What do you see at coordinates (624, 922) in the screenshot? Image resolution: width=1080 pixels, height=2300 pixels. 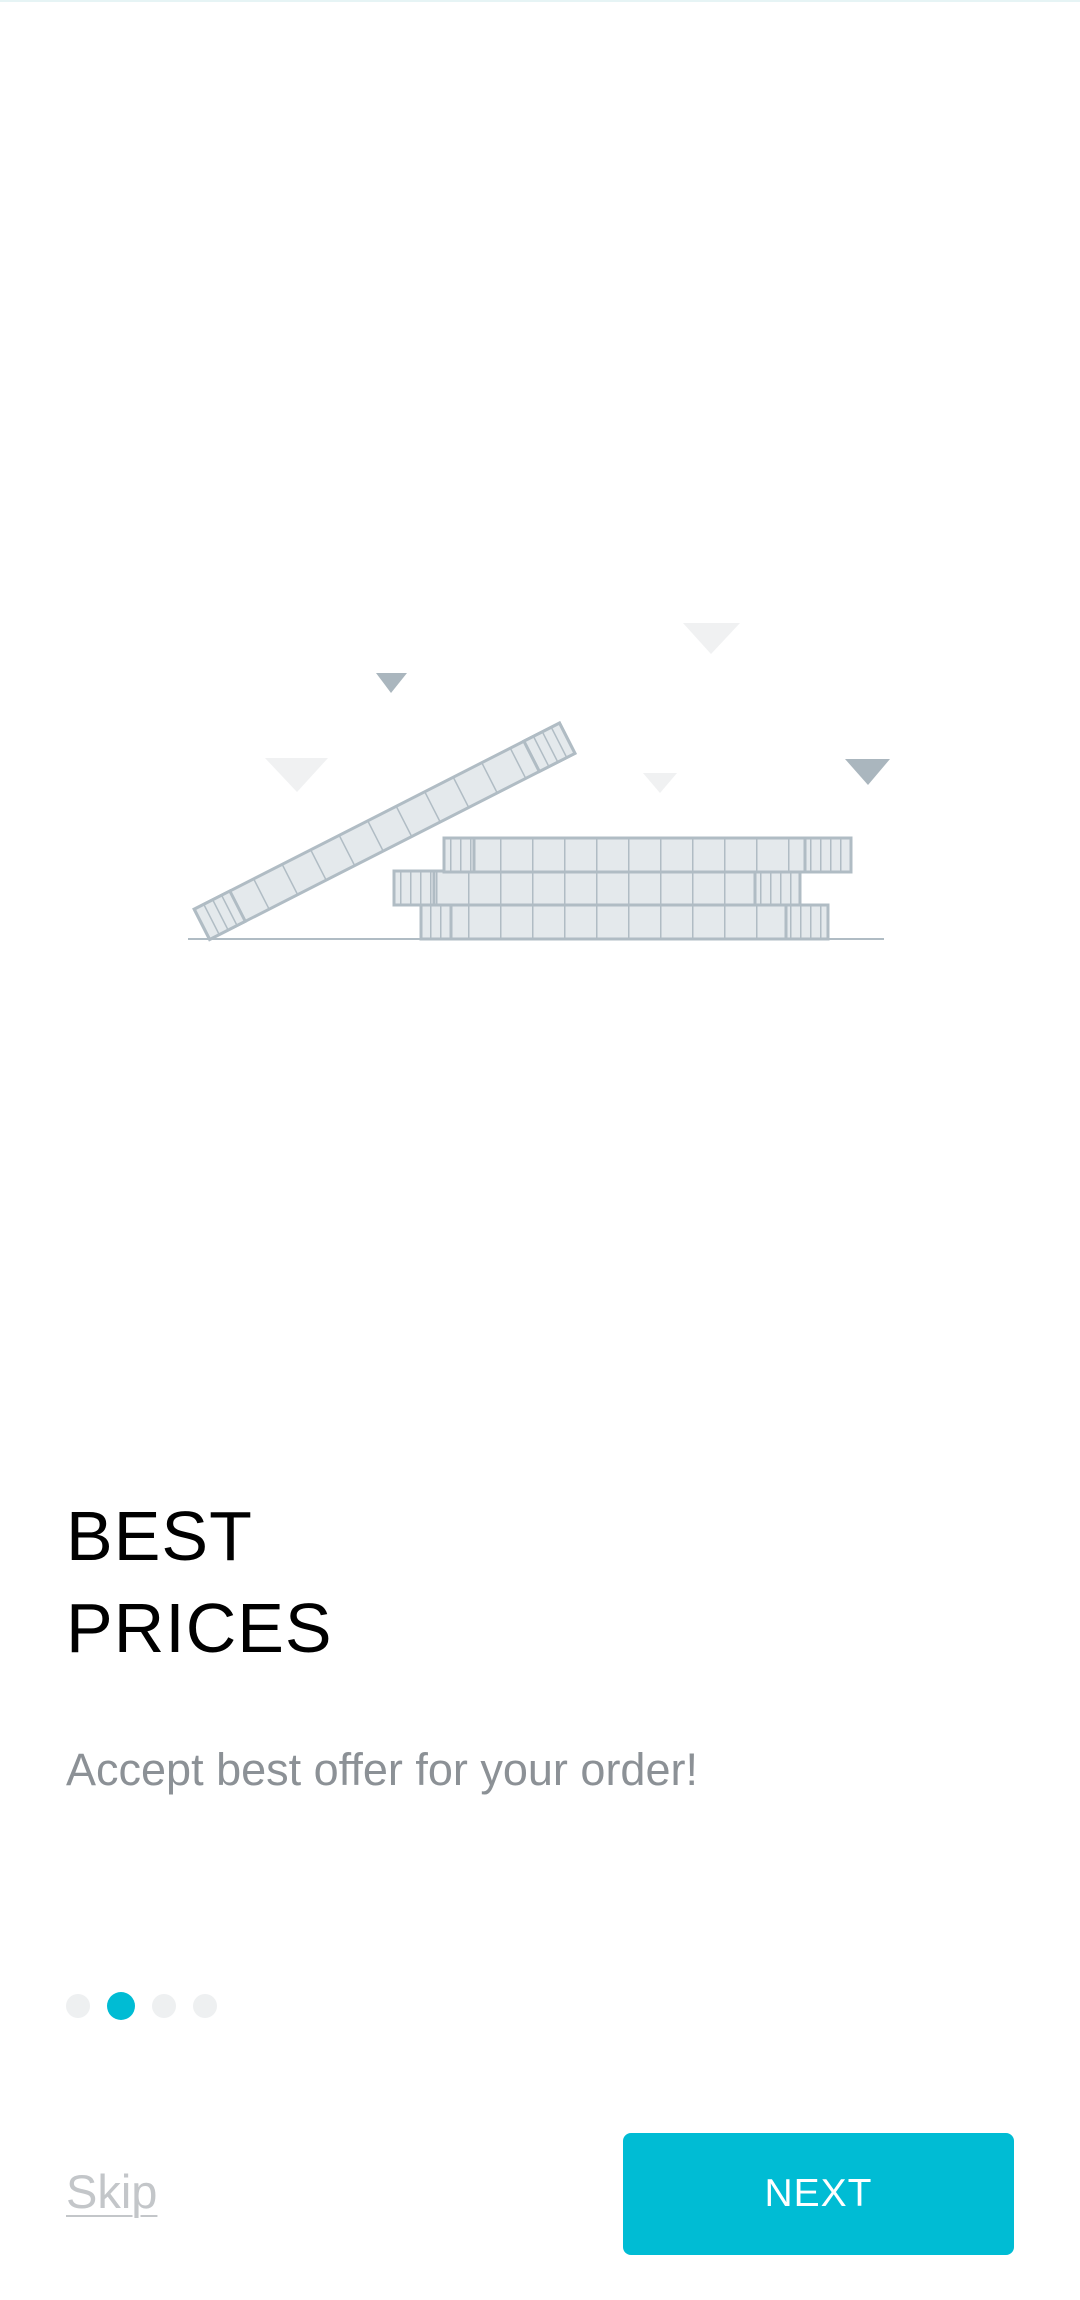 I see `coin-bottom` at bounding box center [624, 922].